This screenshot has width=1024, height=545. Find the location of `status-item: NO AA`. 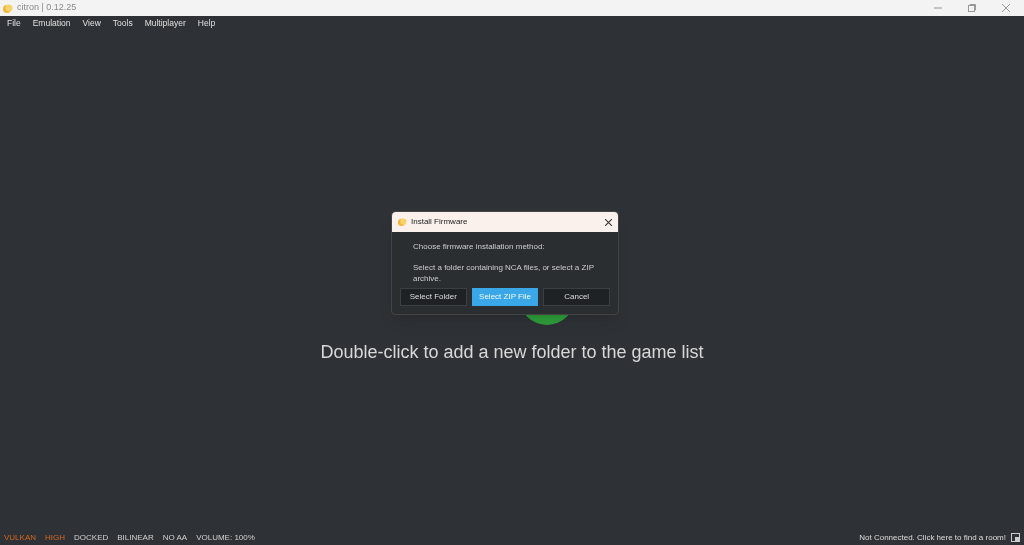

status-item: NO AA is located at coordinates (175, 537).